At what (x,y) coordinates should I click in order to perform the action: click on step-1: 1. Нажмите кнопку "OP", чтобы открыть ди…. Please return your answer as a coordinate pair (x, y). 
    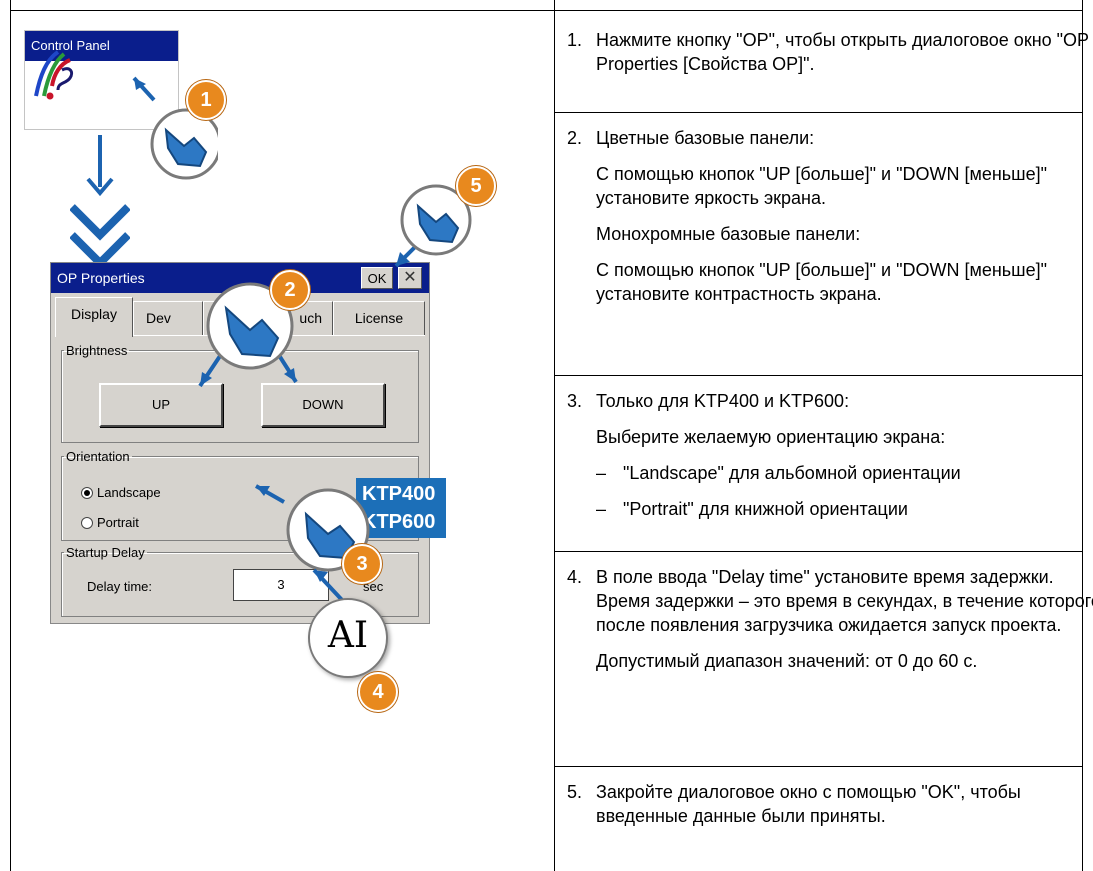
    Looking at the image, I should click on (830, 52).